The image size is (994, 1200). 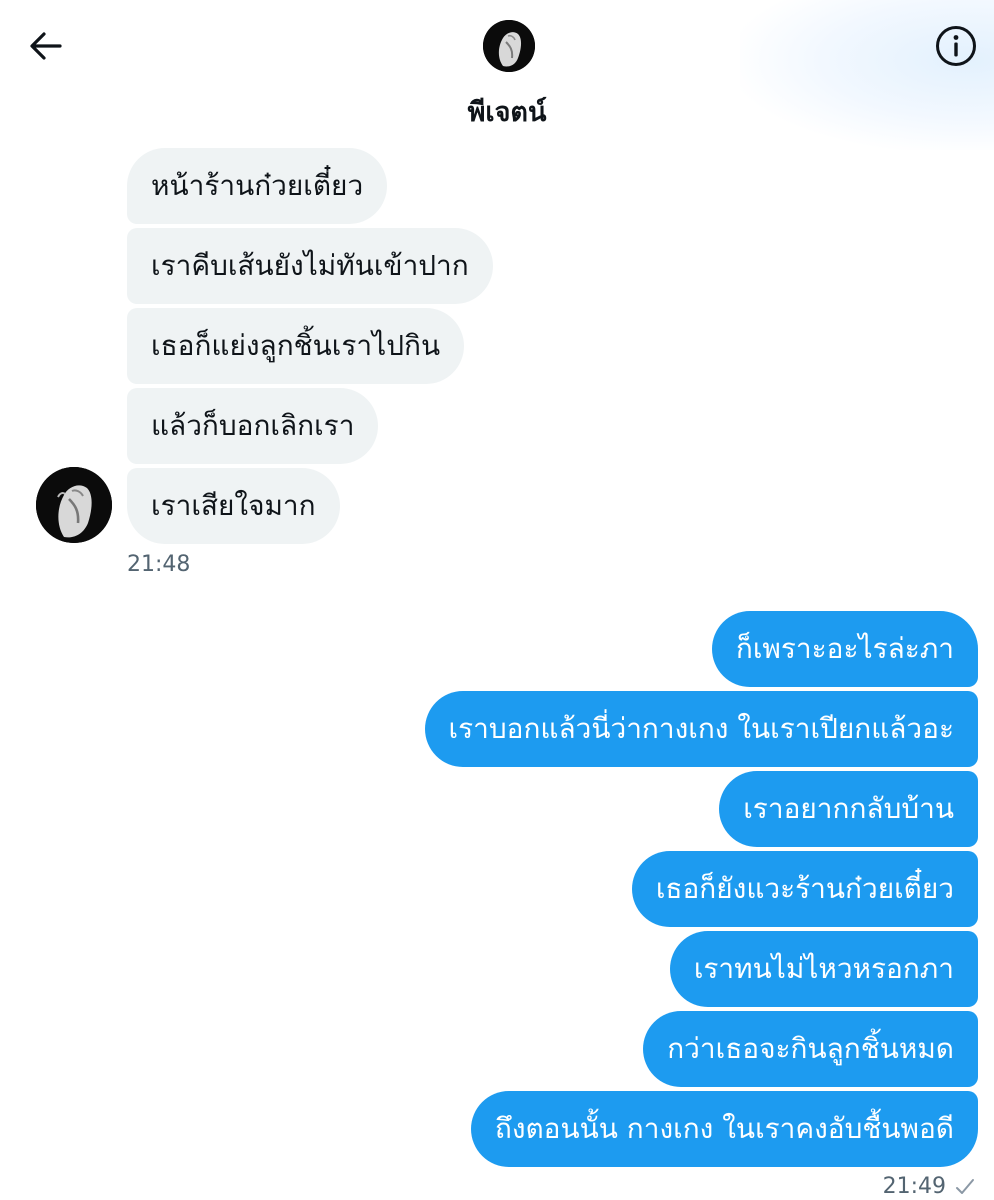 I want to click on incoming-message: เธอก็แย่งลูกชิ้นเราไปกิน, so click(x=296, y=346).